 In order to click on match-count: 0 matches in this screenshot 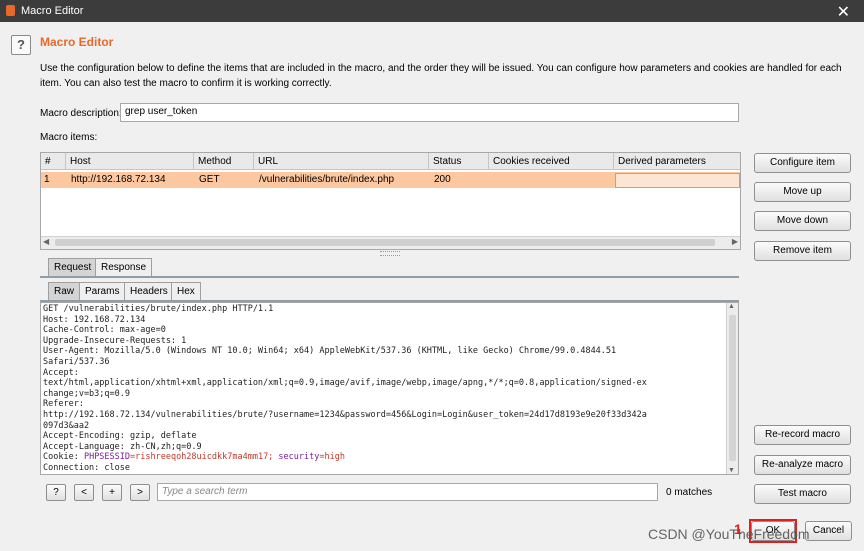, I will do `click(689, 492)`.